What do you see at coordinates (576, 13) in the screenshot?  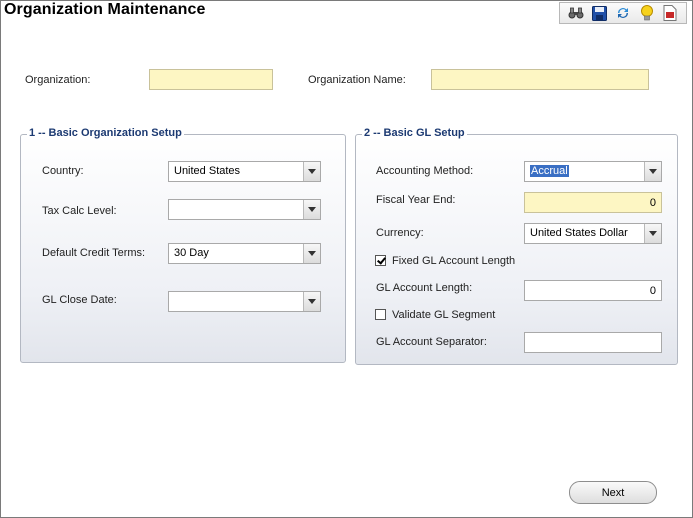 I see `binoculars-icon` at bounding box center [576, 13].